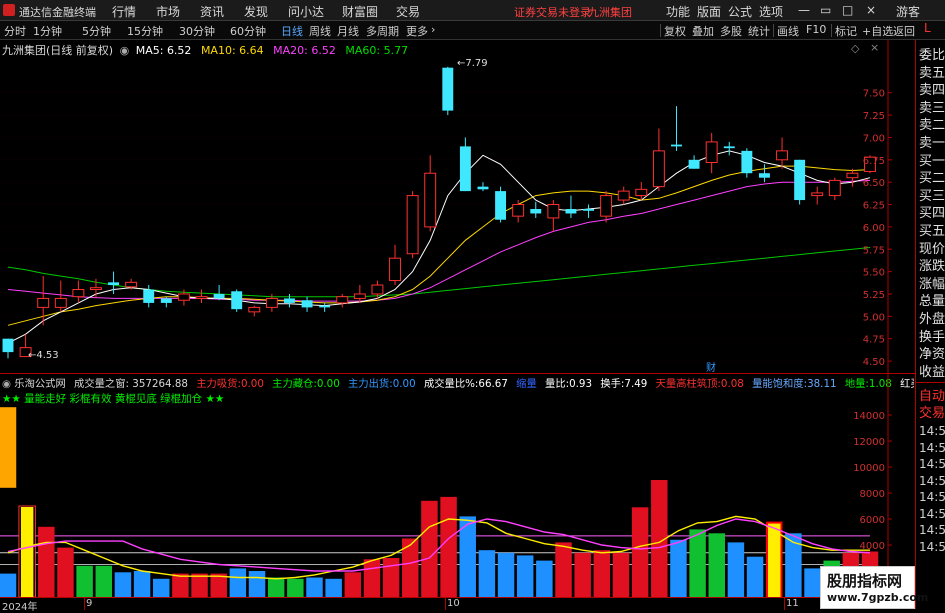  Describe the element at coordinates (382, 31) in the screenshot. I see `period-tab-multi: 多周期` at that location.